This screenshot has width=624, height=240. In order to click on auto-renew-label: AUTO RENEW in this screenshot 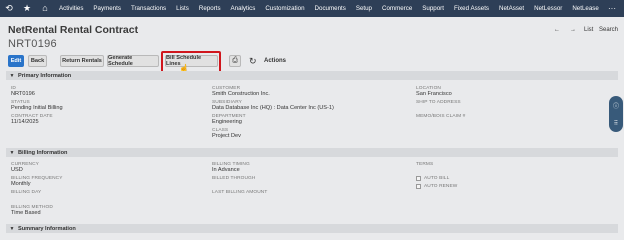, I will do `click(441, 186)`.